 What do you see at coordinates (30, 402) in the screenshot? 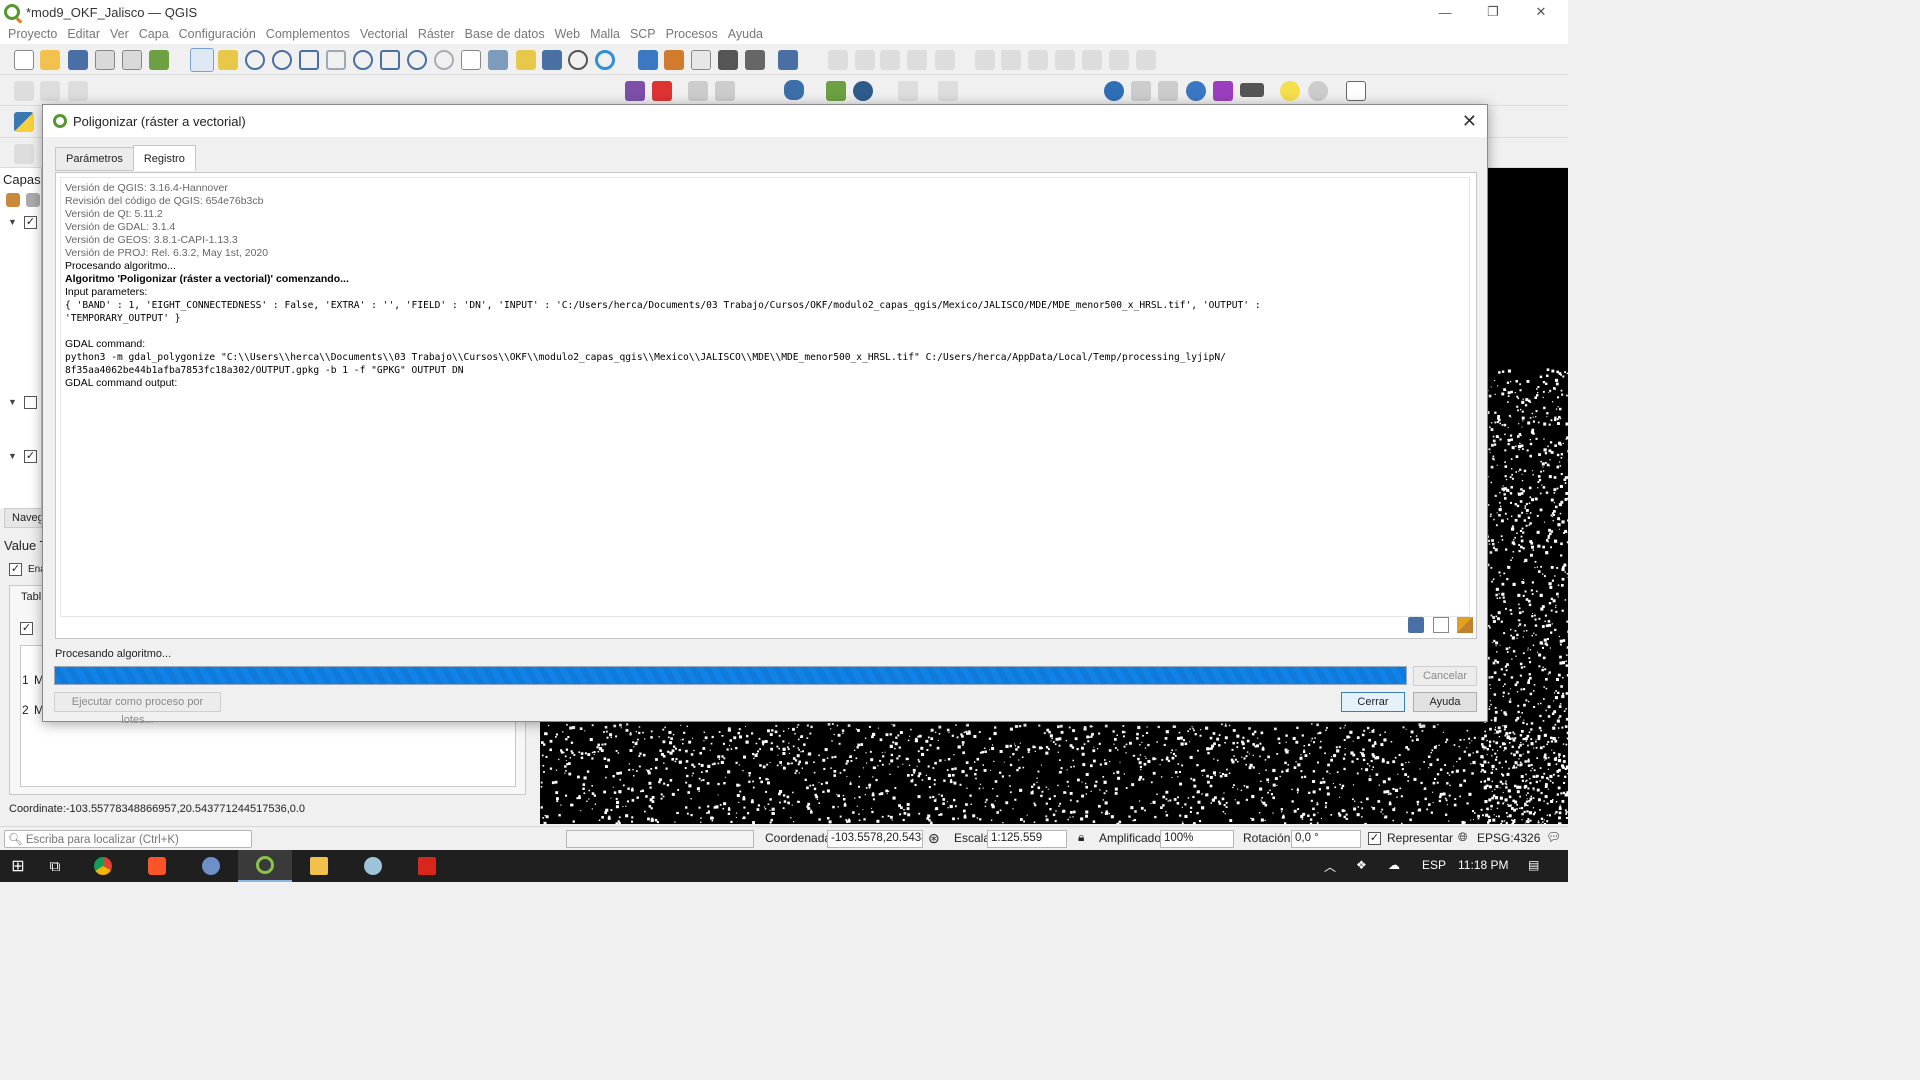
I see `layer-2-checkbox` at bounding box center [30, 402].